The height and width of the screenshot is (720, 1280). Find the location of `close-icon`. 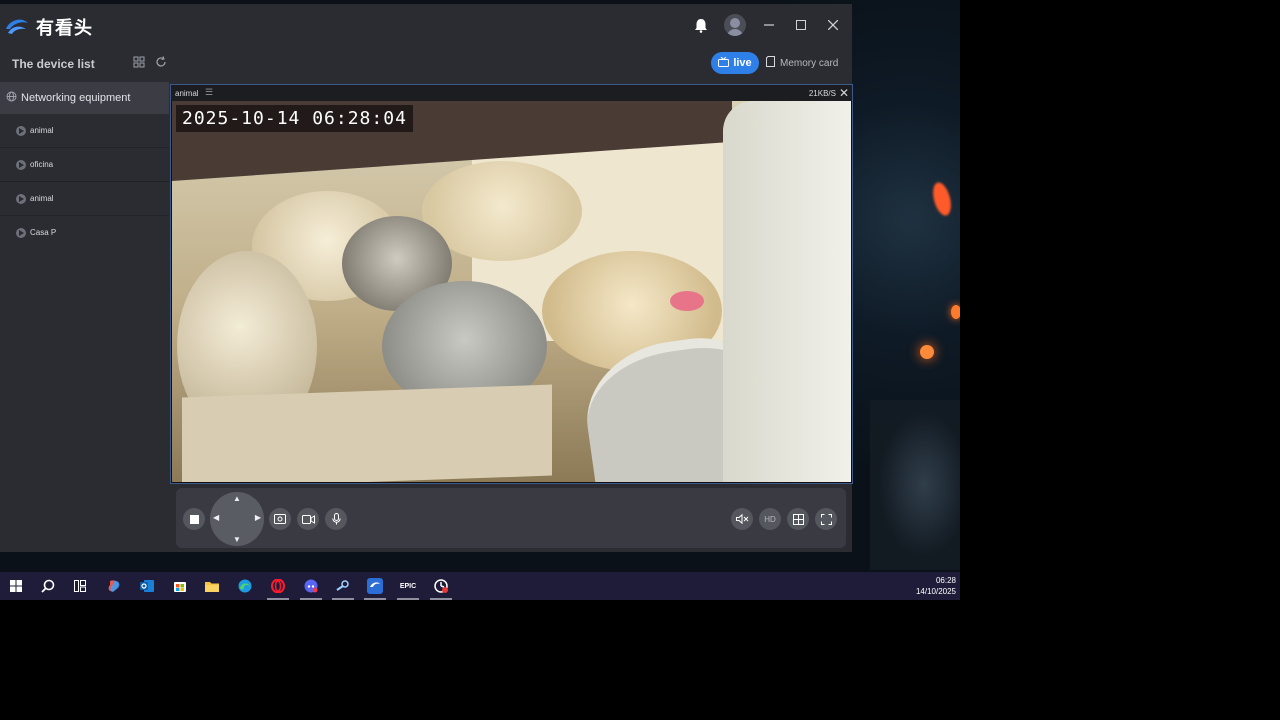

close-icon is located at coordinates (833, 25).